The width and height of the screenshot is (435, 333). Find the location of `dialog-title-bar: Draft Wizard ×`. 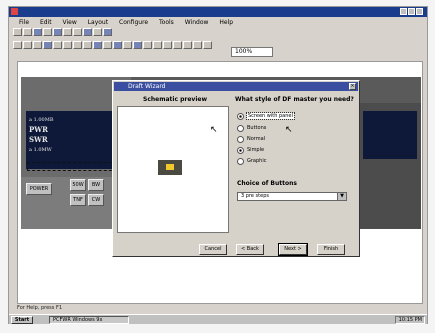

dialog-title-bar: Draft Wizard × is located at coordinates (236, 86).